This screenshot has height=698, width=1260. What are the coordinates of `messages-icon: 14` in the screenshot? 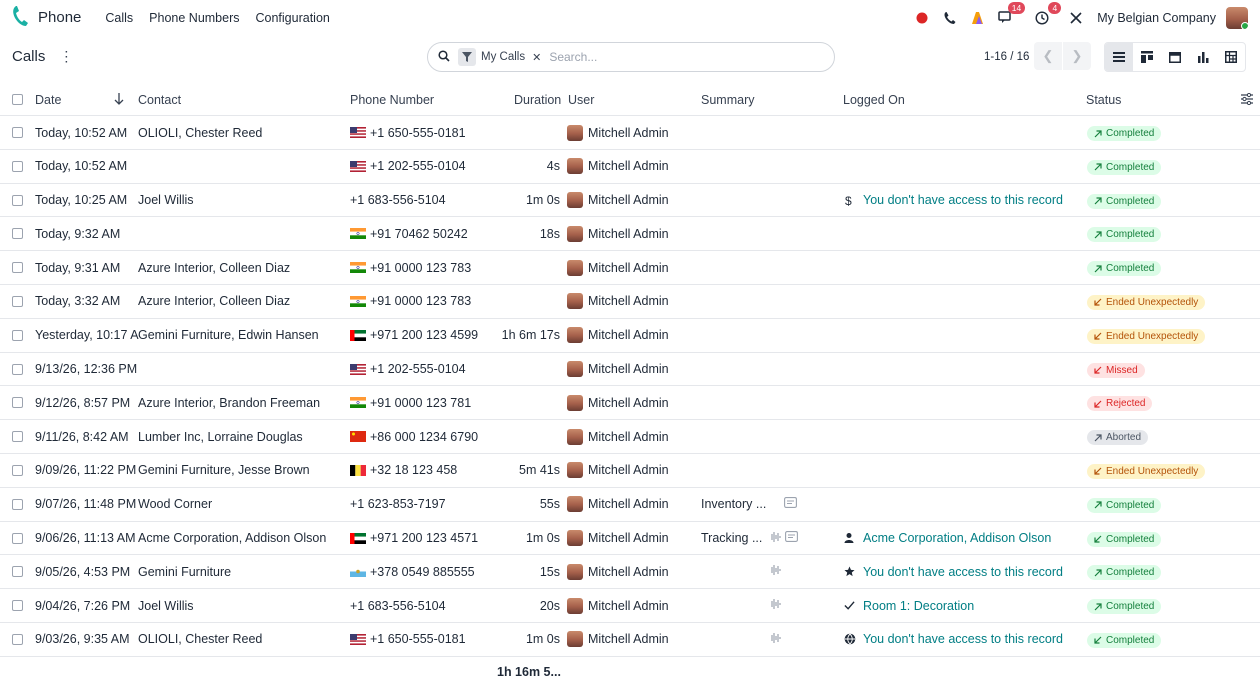 It's located at (1011, 14).